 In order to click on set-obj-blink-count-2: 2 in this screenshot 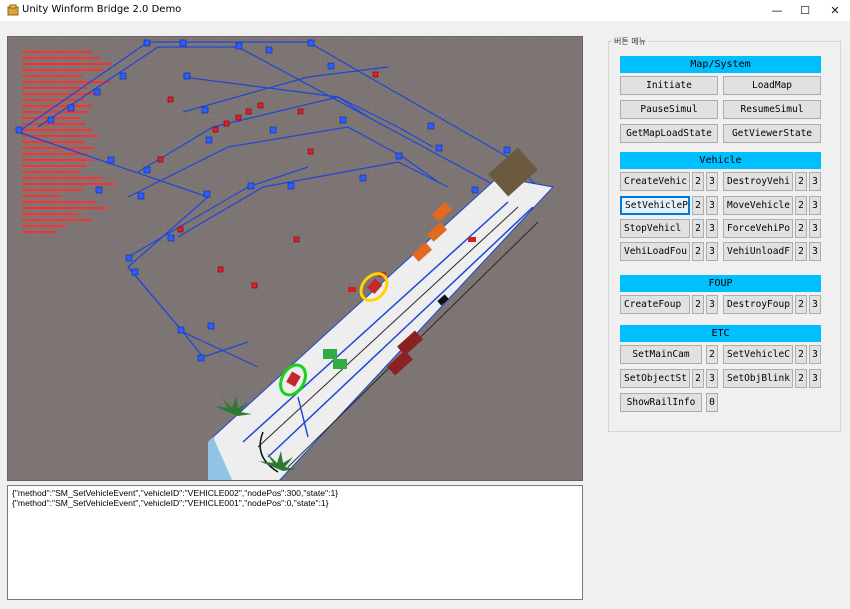, I will do `click(801, 378)`.